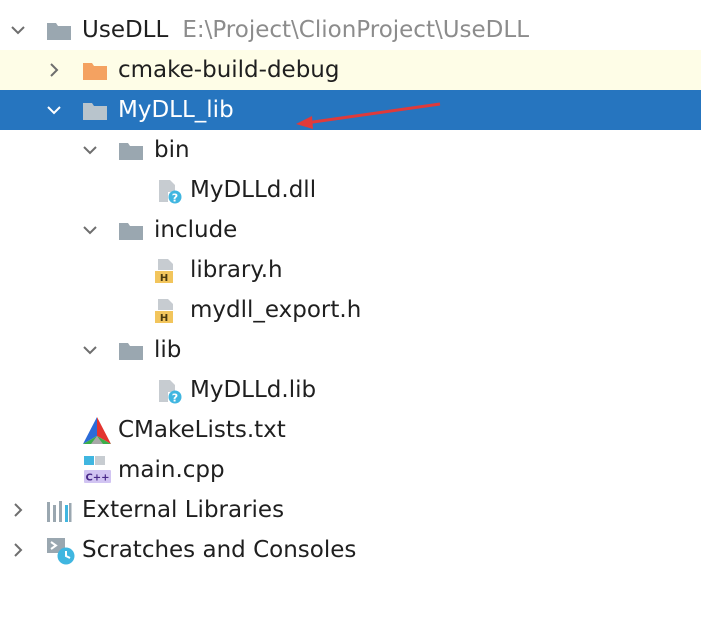 This screenshot has width=701, height=618. What do you see at coordinates (350, 230) in the screenshot?
I see `tree-node-include: include` at bounding box center [350, 230].